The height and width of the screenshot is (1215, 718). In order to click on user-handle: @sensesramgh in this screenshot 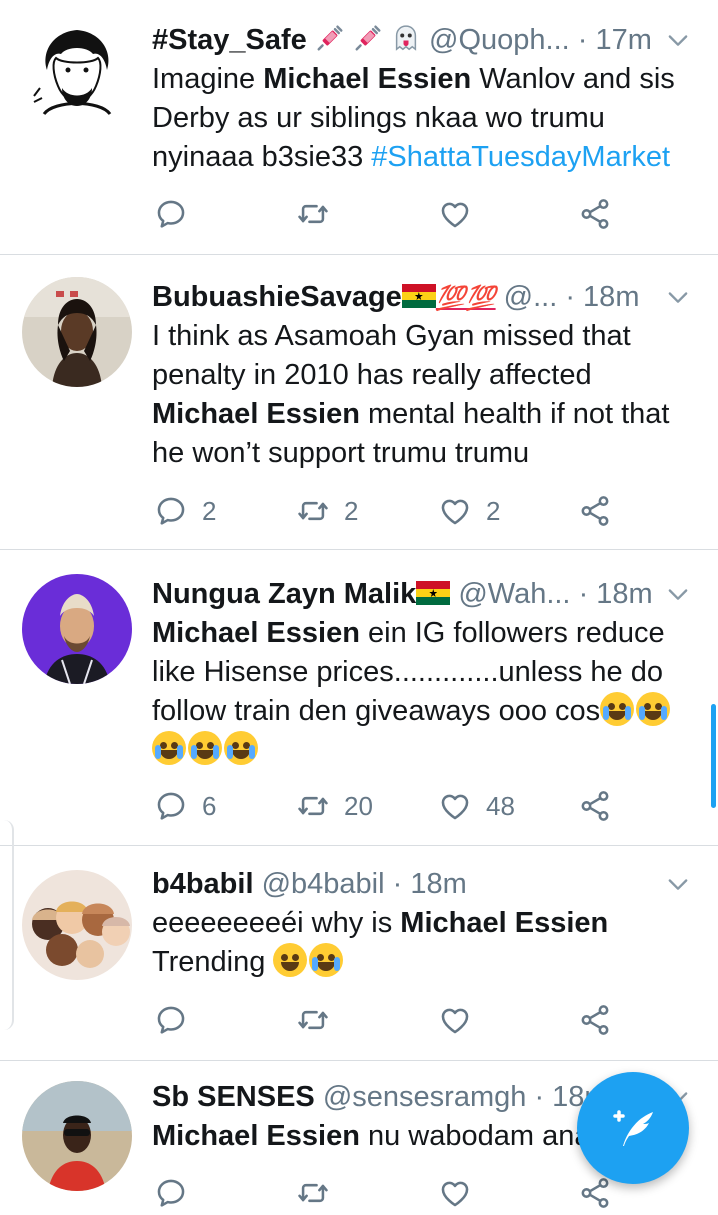, I will do `click(425, 1097)`.